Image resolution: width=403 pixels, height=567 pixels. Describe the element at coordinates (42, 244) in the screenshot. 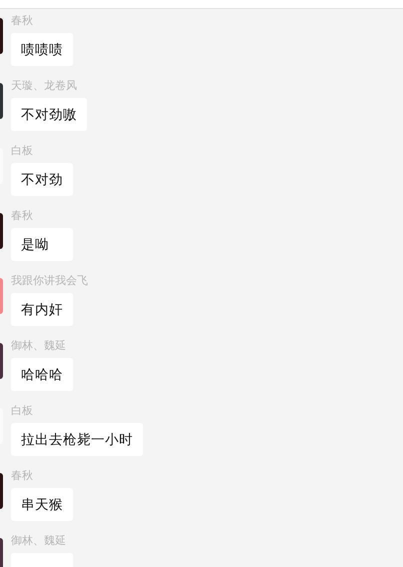

I see `message-bubble: 是呦` at that location.